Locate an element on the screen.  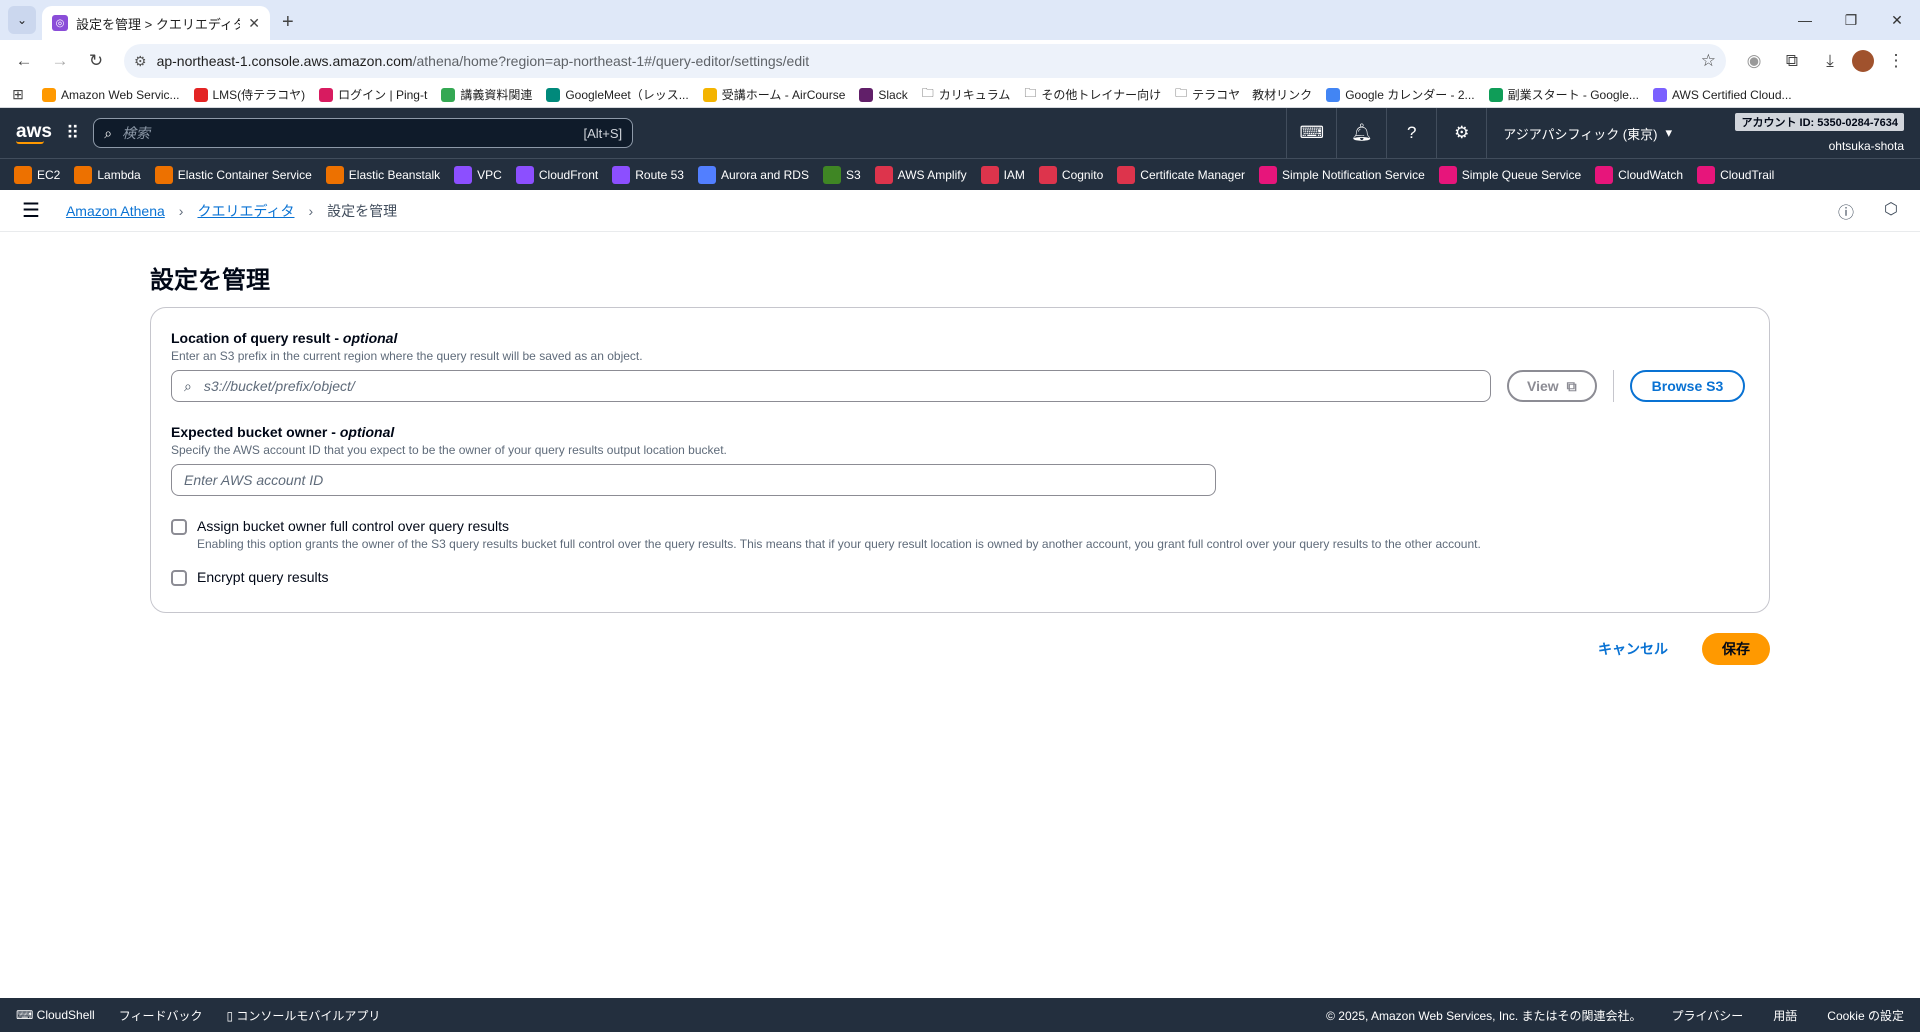
favorite-service-beanstalk: Elastic Beanstalk is located at coordinates (382, 174).